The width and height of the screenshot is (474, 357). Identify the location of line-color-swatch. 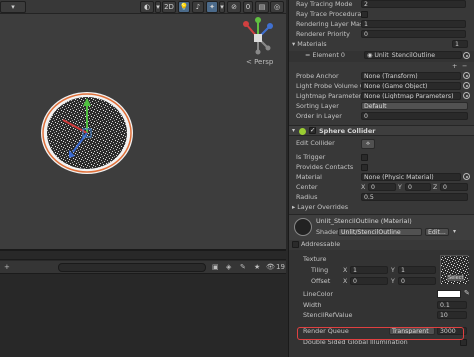
(449, 294).